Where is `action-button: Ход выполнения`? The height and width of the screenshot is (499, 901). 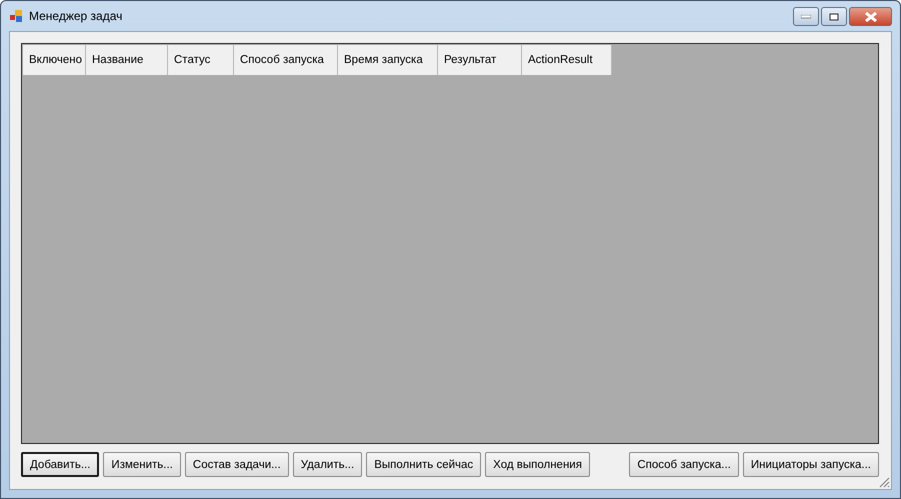
action-button: Ход выполнения is located at coordinates (537, 464).